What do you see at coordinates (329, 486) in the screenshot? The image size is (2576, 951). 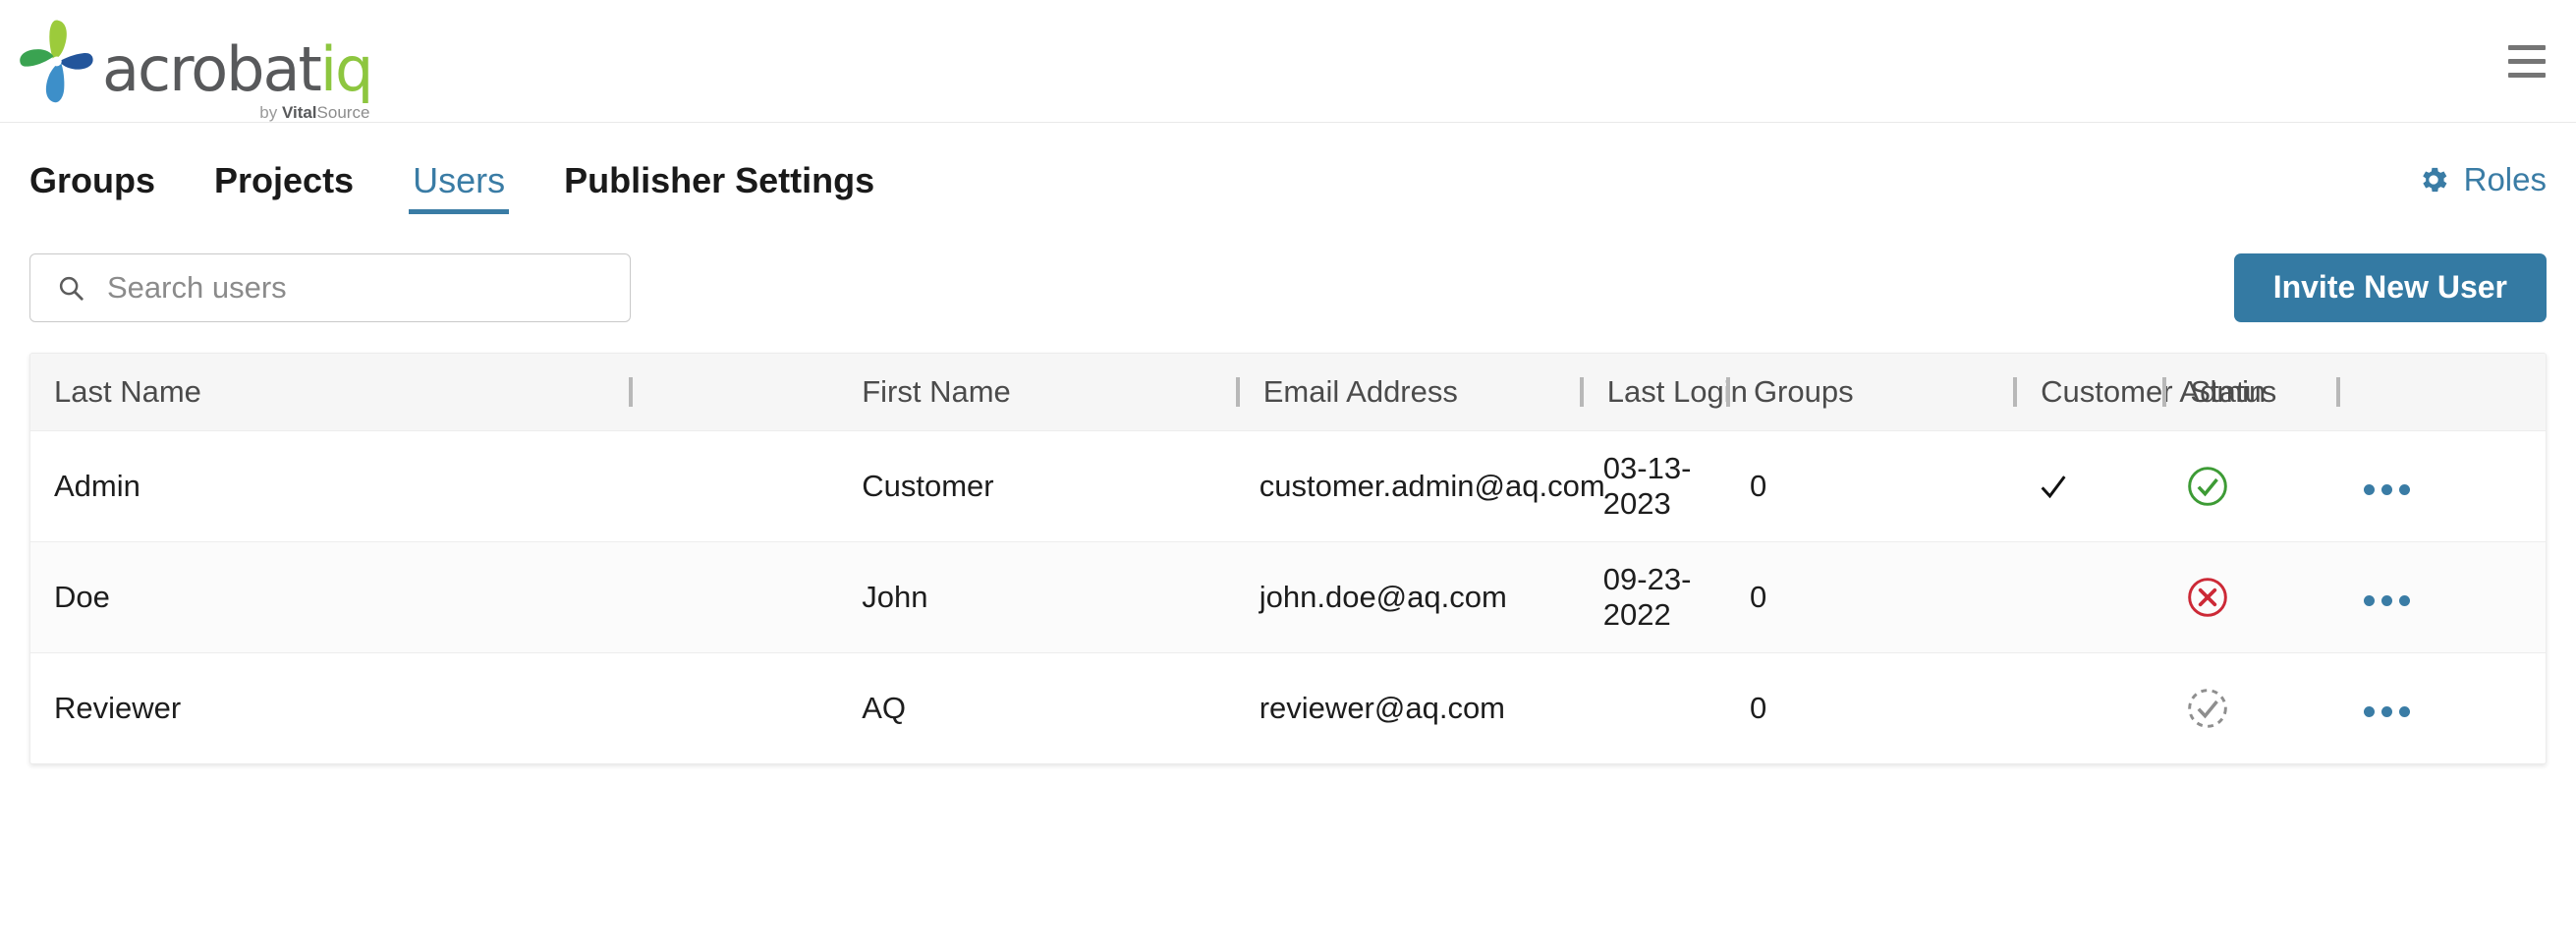 I see `cell-last-name: Admin` at bounding box center [329, 486].